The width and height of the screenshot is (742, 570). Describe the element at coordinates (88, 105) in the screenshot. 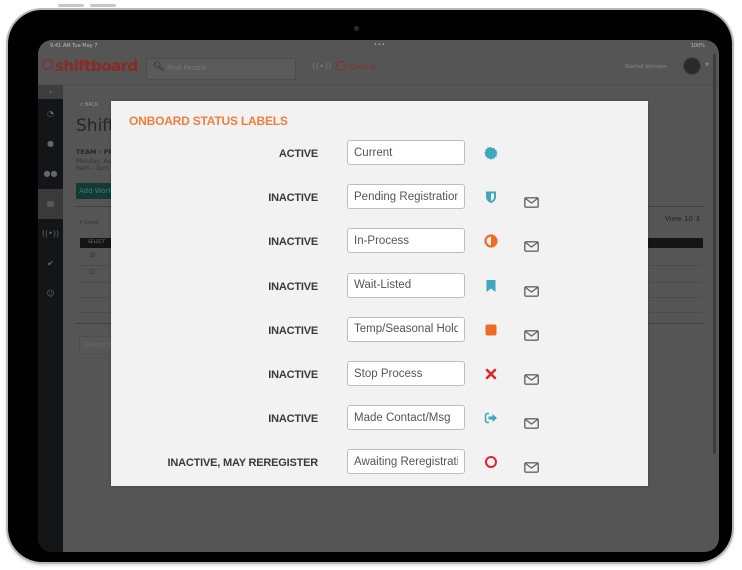

I see `back-link: < BACK` at that location.